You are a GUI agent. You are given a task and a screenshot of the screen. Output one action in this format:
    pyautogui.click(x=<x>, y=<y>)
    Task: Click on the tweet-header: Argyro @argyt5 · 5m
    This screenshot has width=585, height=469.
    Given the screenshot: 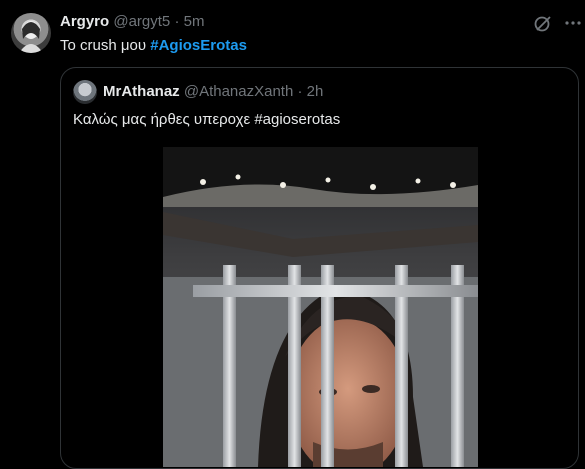 What is the action you would take?
    pyautogui.click(x=132, y=21)
    